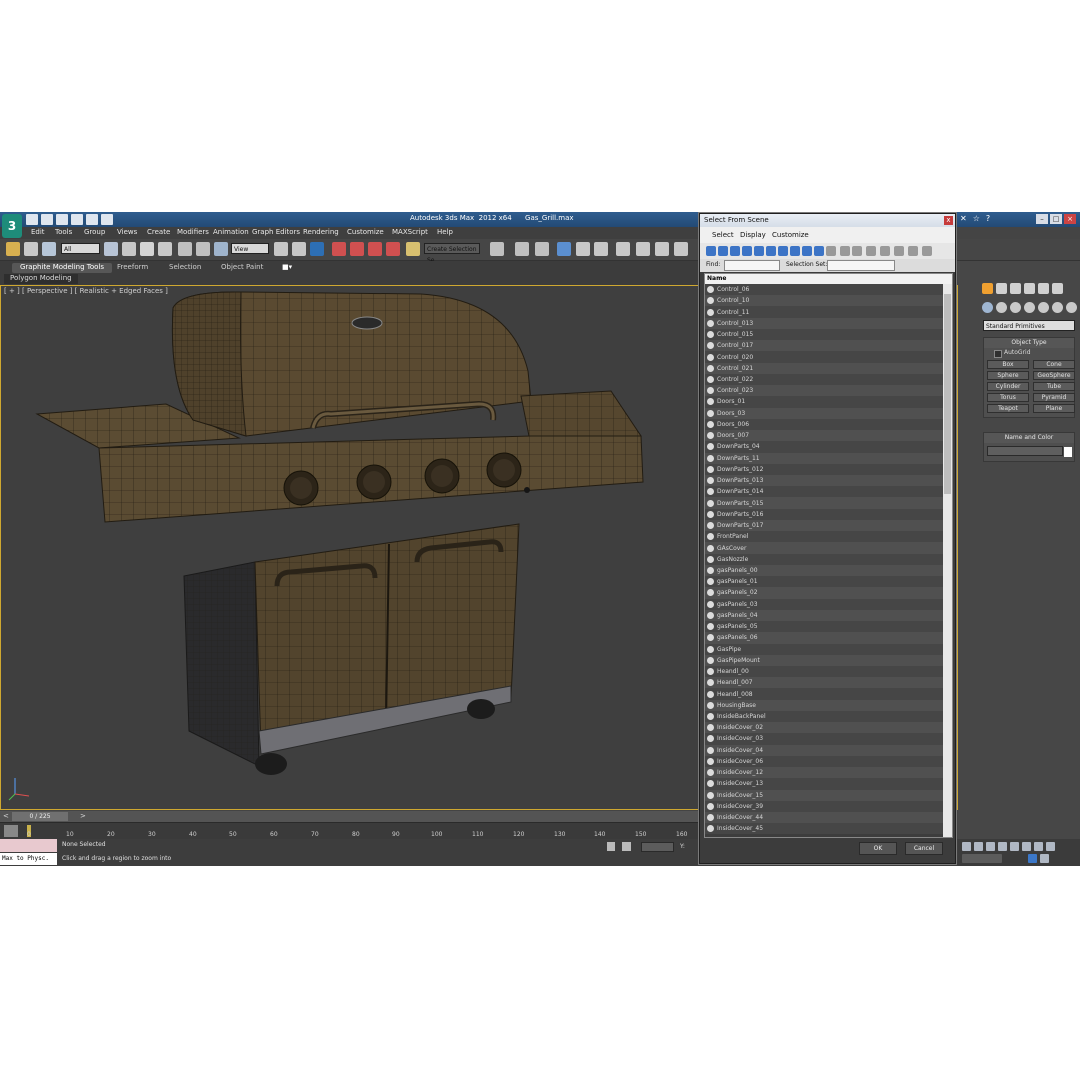 The height and width of the screenshot is (1080, 1080). Describe the element at coordinates (824, 570) in the screenshot. I see `list-item: gasPanels_00` at that location.